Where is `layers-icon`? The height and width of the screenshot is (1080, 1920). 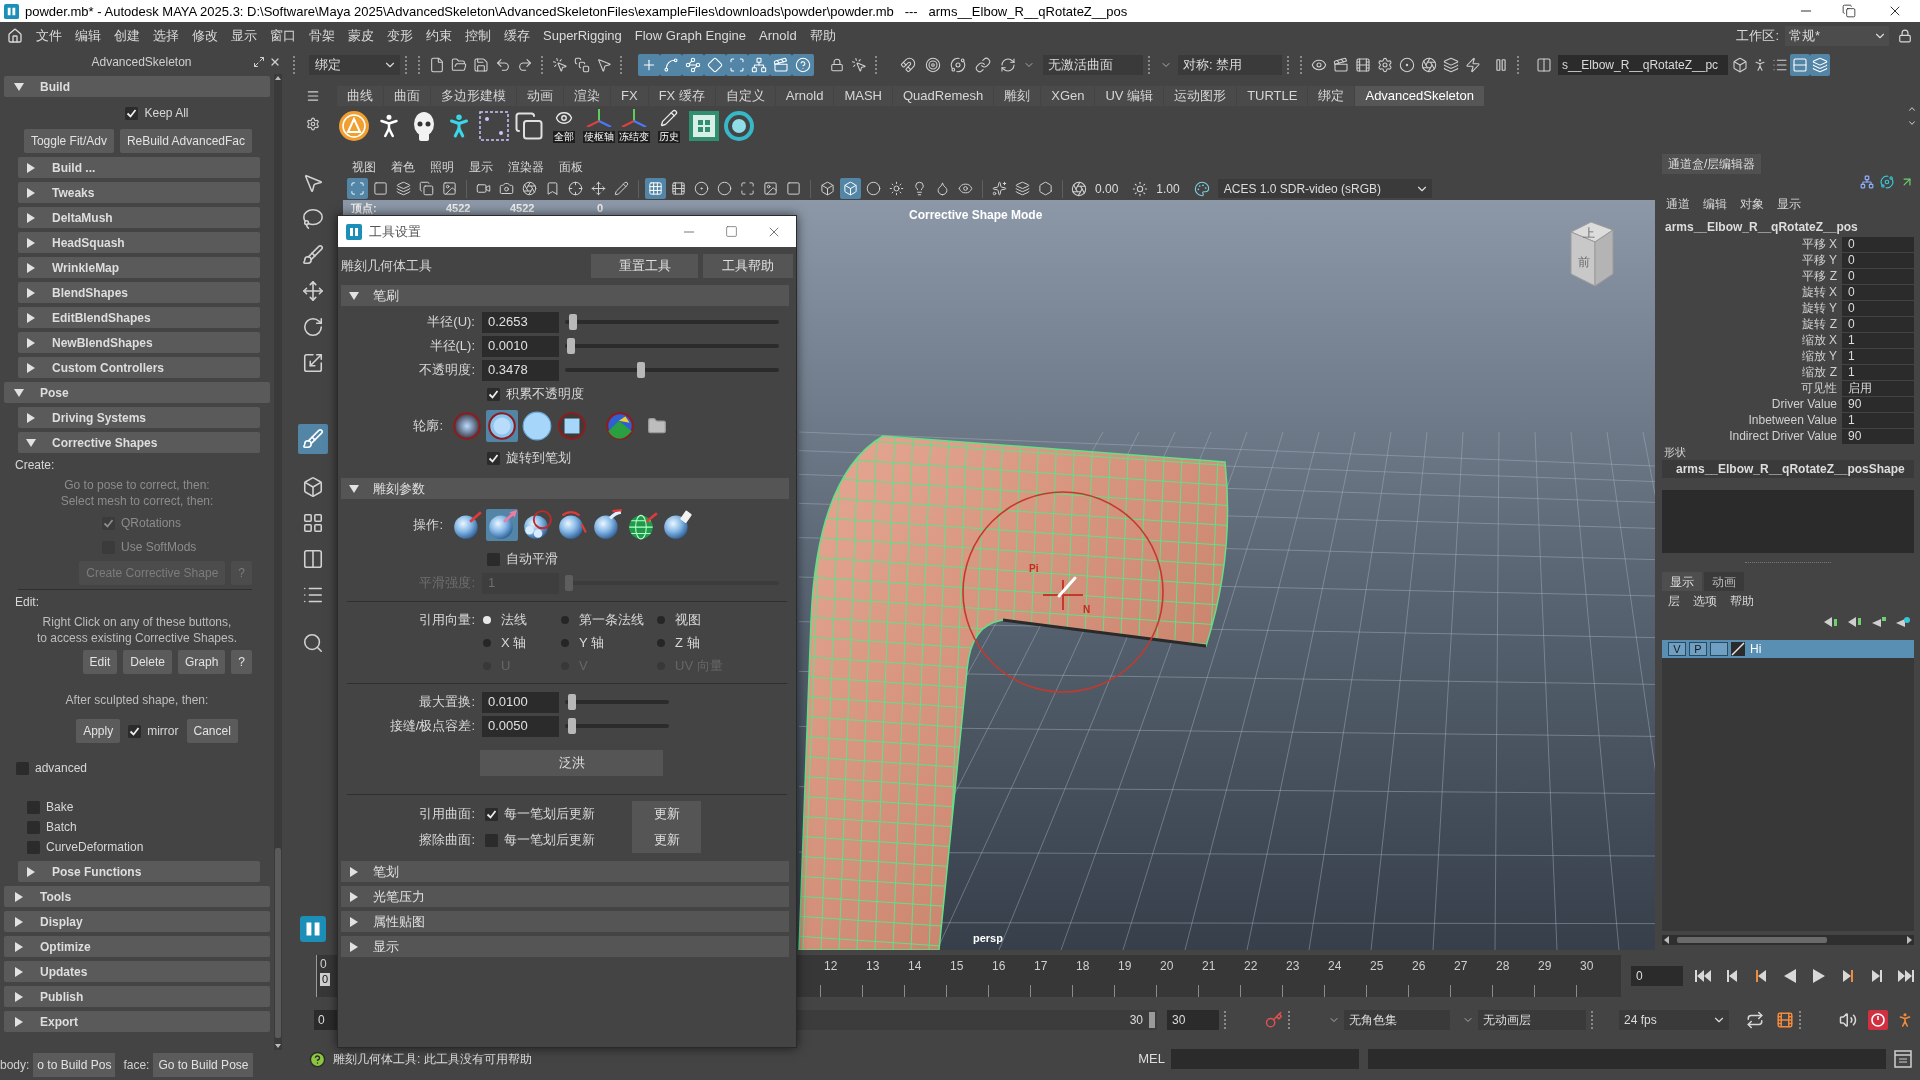
layers-icon is located at coordinates (1820, 65).